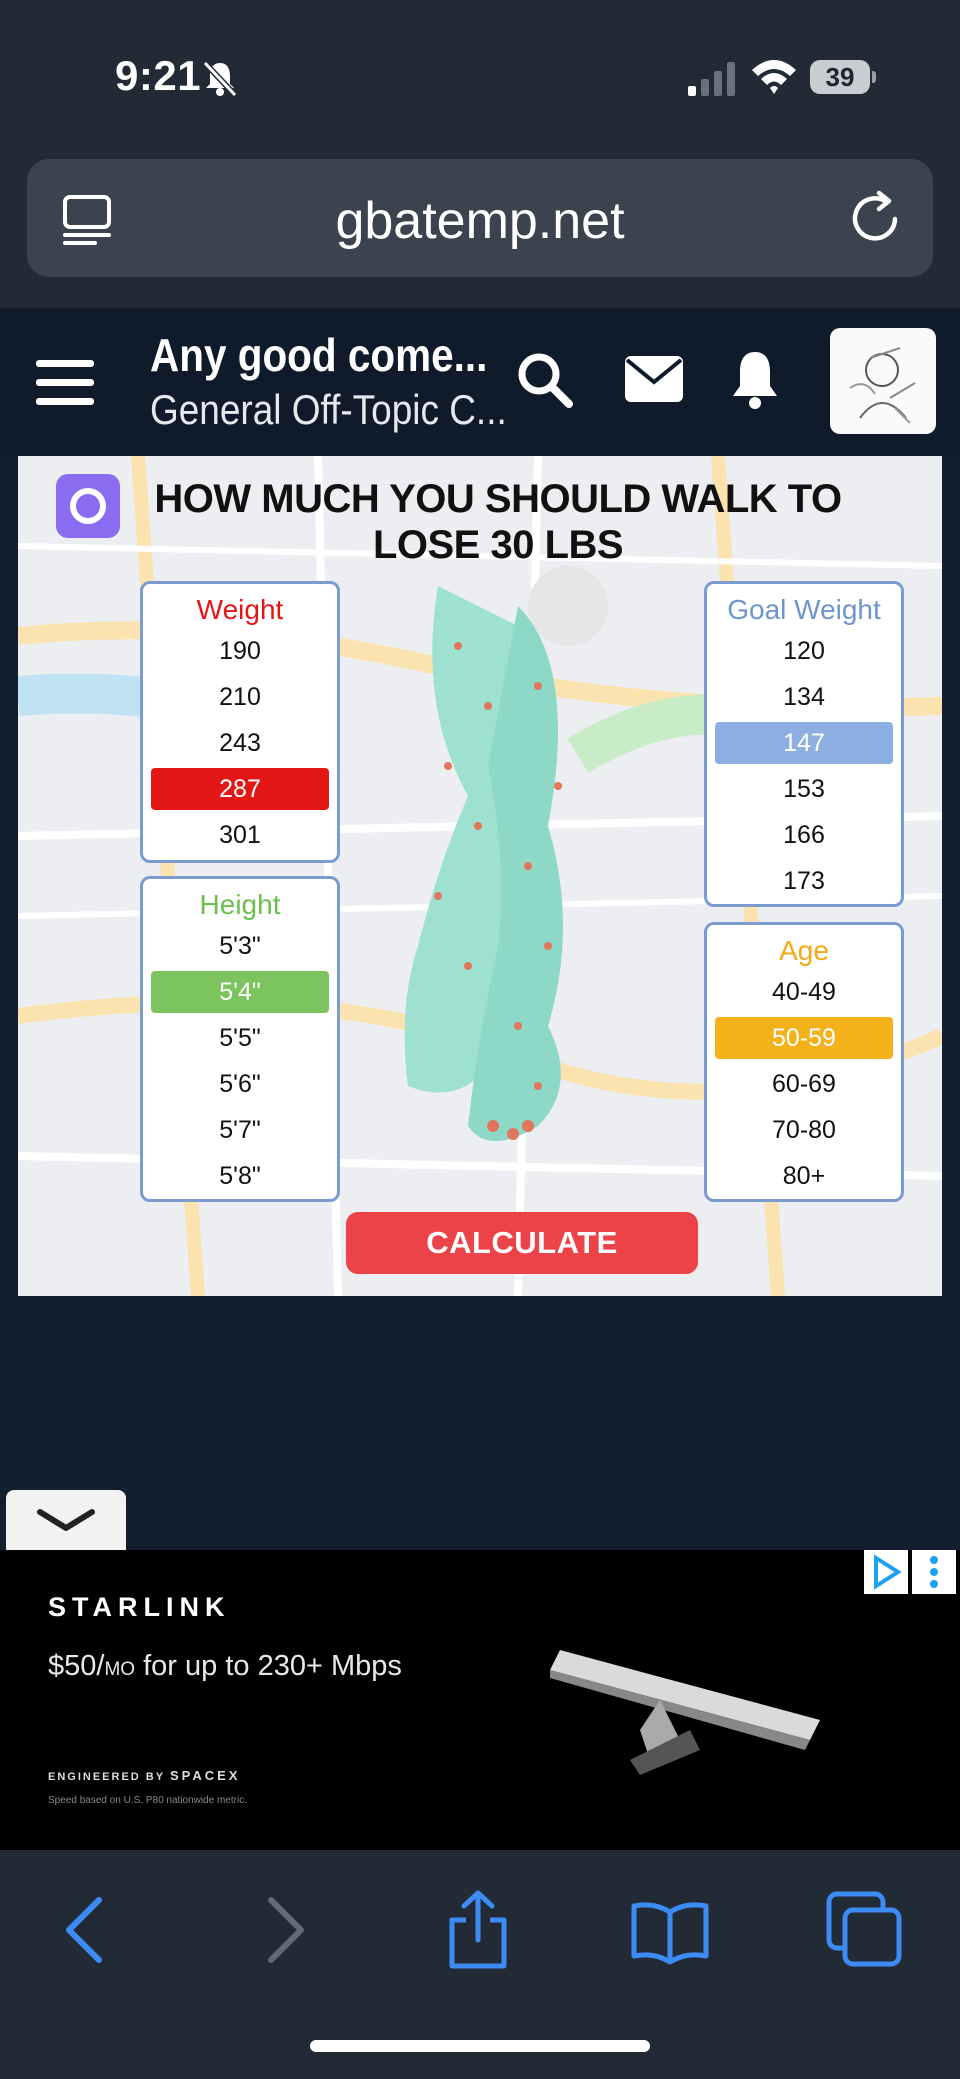 Image resolution: width=960 pixels, height=2079 pixels. I want to click on collapse-ad-button, so click(66, 1520).